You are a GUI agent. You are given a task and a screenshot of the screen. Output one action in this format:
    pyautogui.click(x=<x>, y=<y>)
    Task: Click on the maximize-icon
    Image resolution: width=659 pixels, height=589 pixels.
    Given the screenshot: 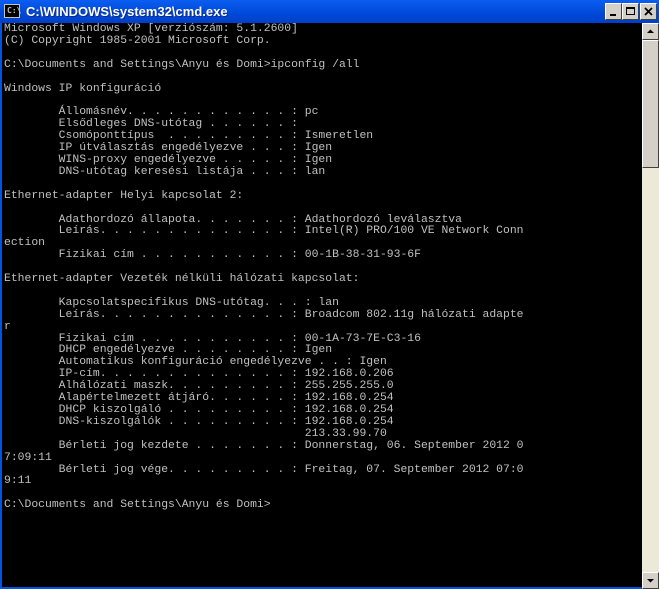 What is the action you would take?
    pyautogui.click(x=630, y=11)
    